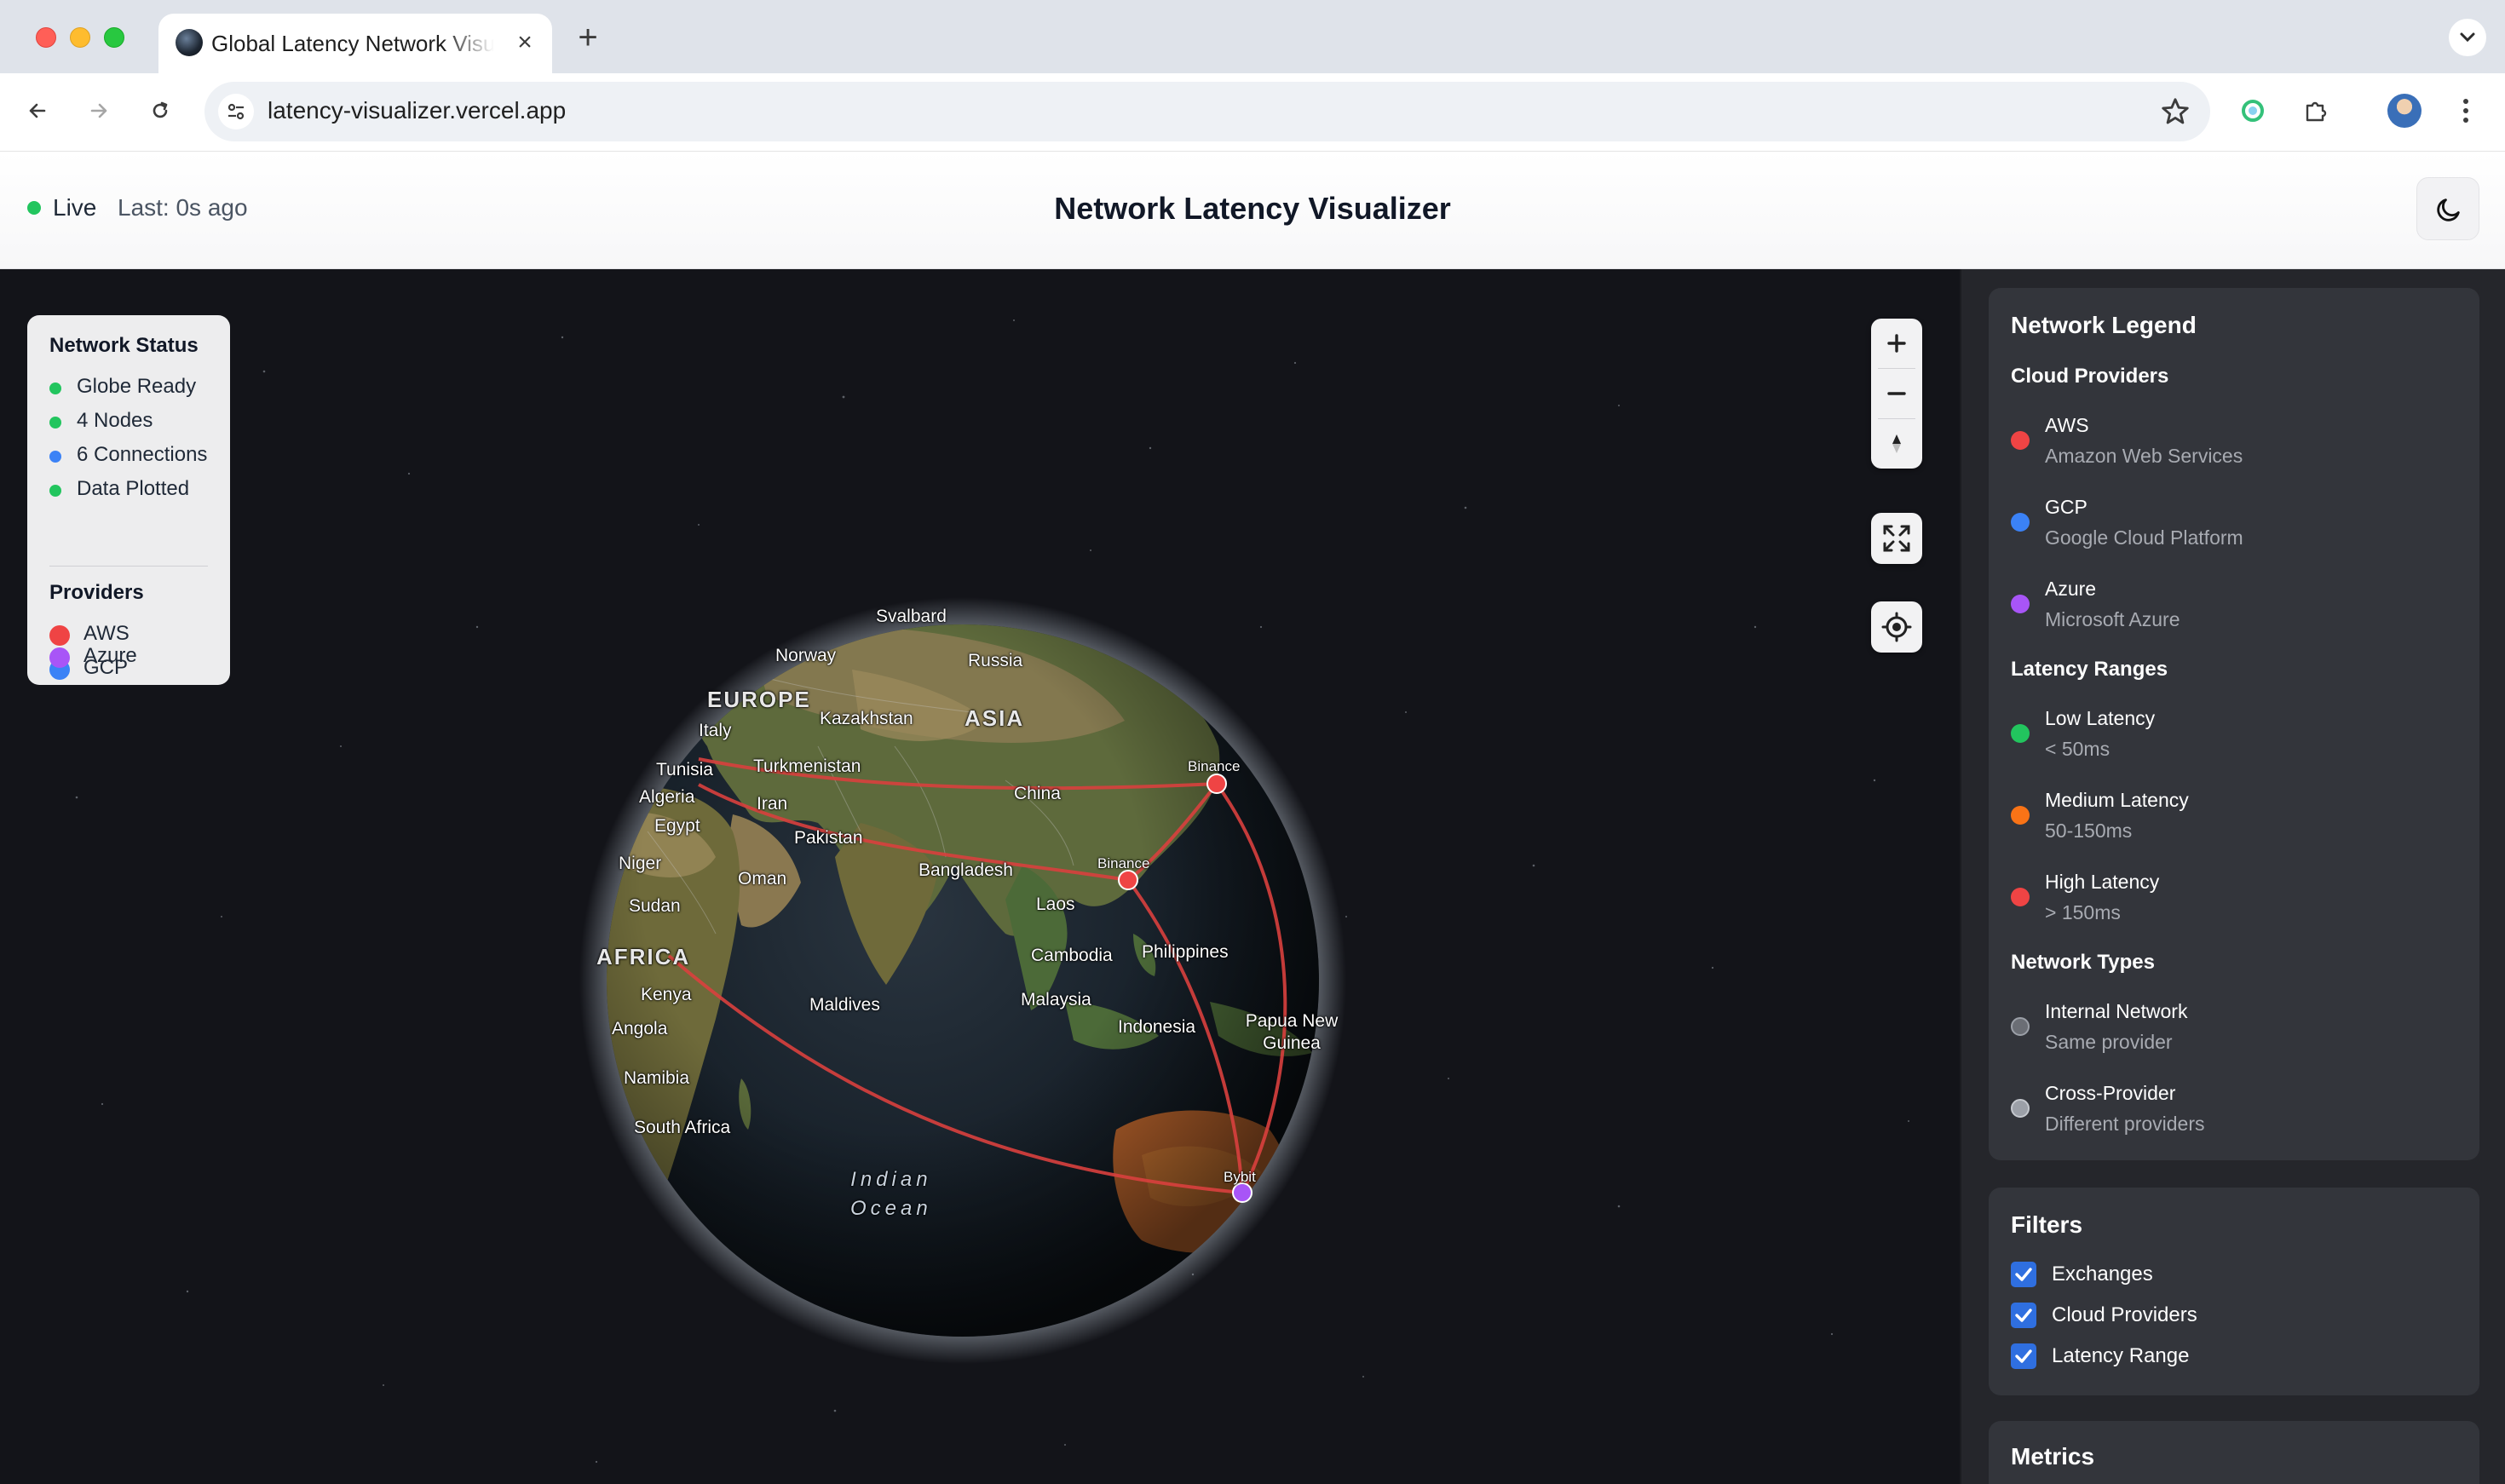 The image size is (2505, 1484). I want to click on window-maximize-button, so click(114, 37).